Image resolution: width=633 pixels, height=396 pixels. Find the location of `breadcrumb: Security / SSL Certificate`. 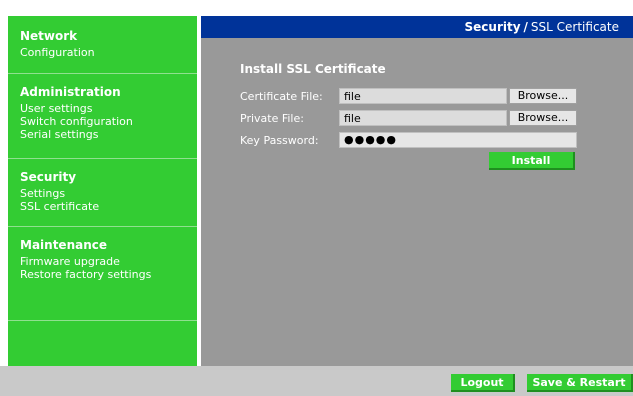

breadcrumb: Security / SSL Certificate is located at coordinates (542, 27).